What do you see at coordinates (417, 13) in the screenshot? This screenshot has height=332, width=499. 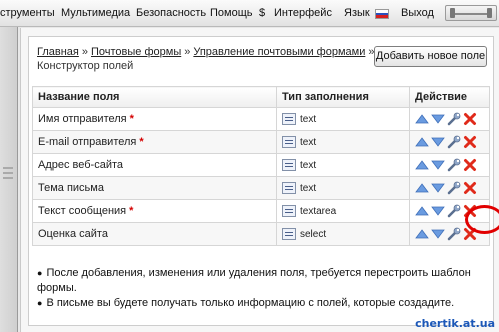 I see `menu-logout: Выход` at bounding box center [417, 13].